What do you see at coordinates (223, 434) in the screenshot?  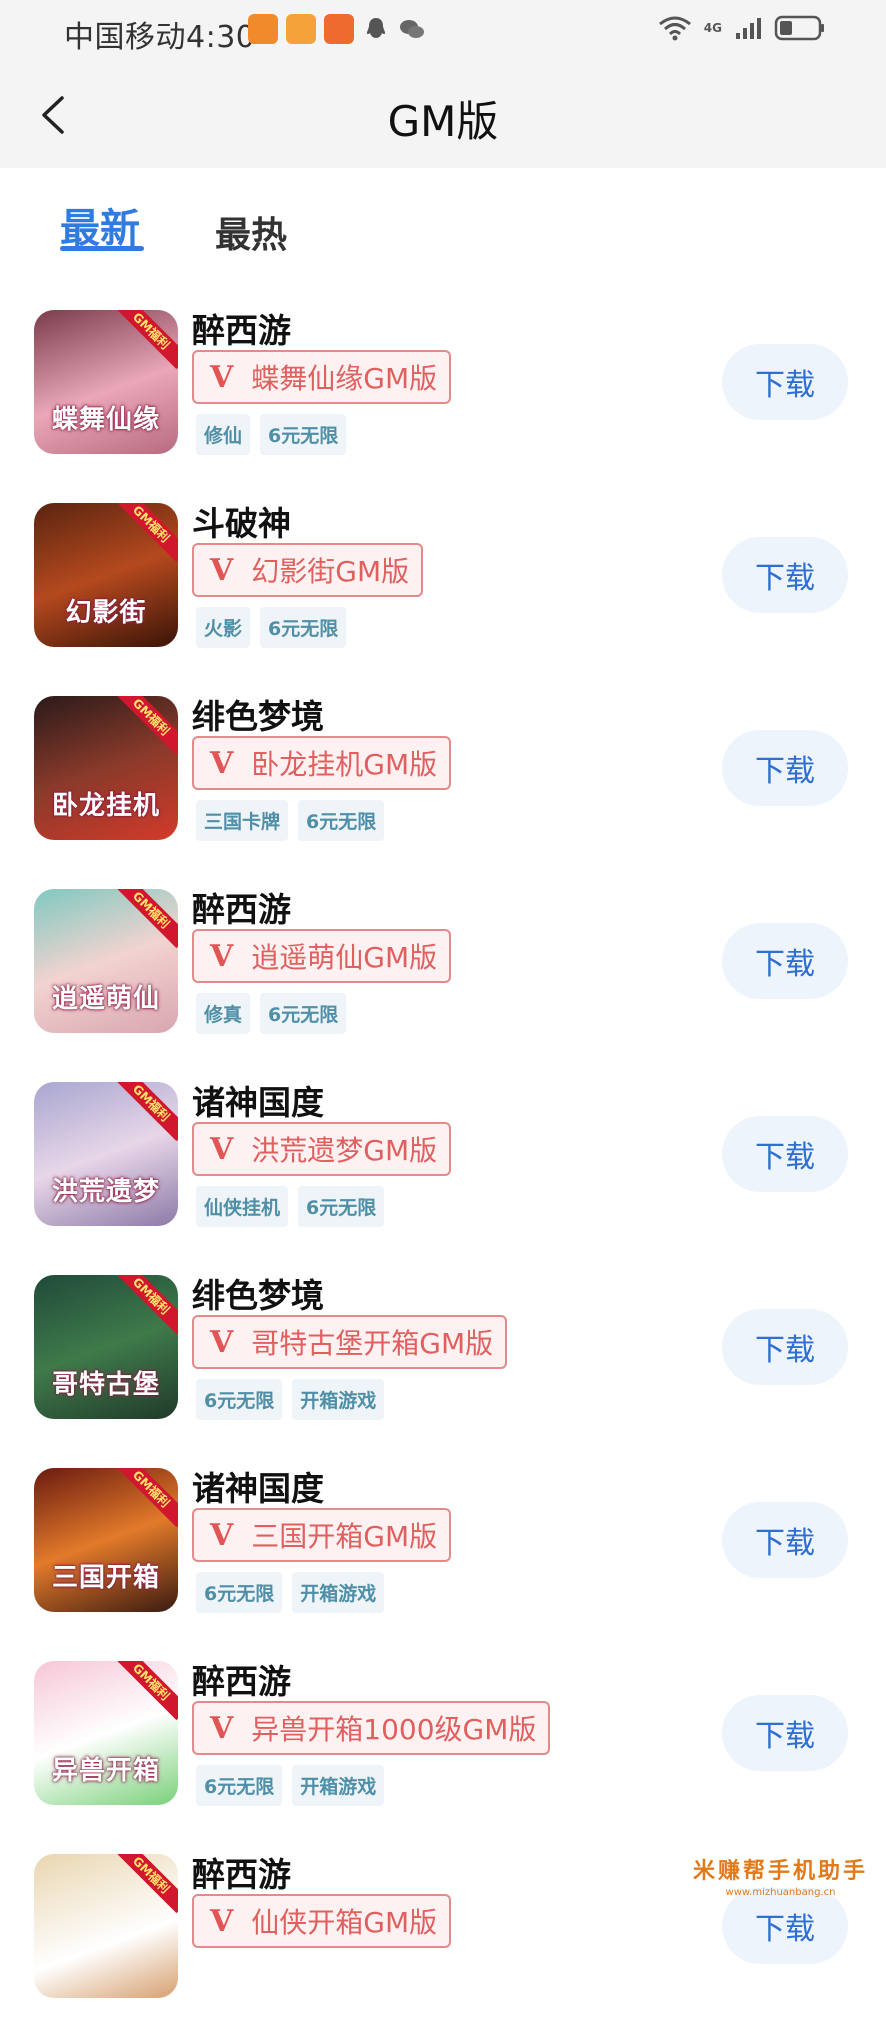 I see `tag-chip: 修仙` at bounding box center [223, 434].